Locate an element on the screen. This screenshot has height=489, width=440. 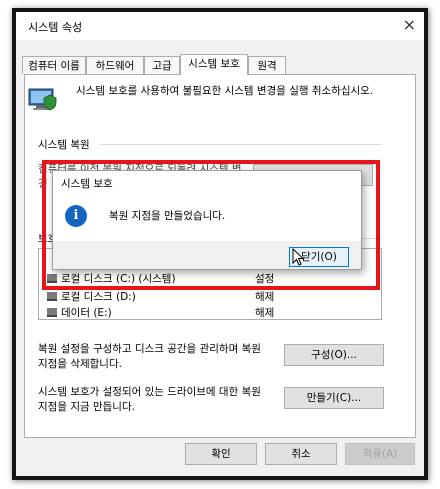
list-item: 로컬 디스크 (C:) (시스템) 설정 is located at coordinates (212, 278).